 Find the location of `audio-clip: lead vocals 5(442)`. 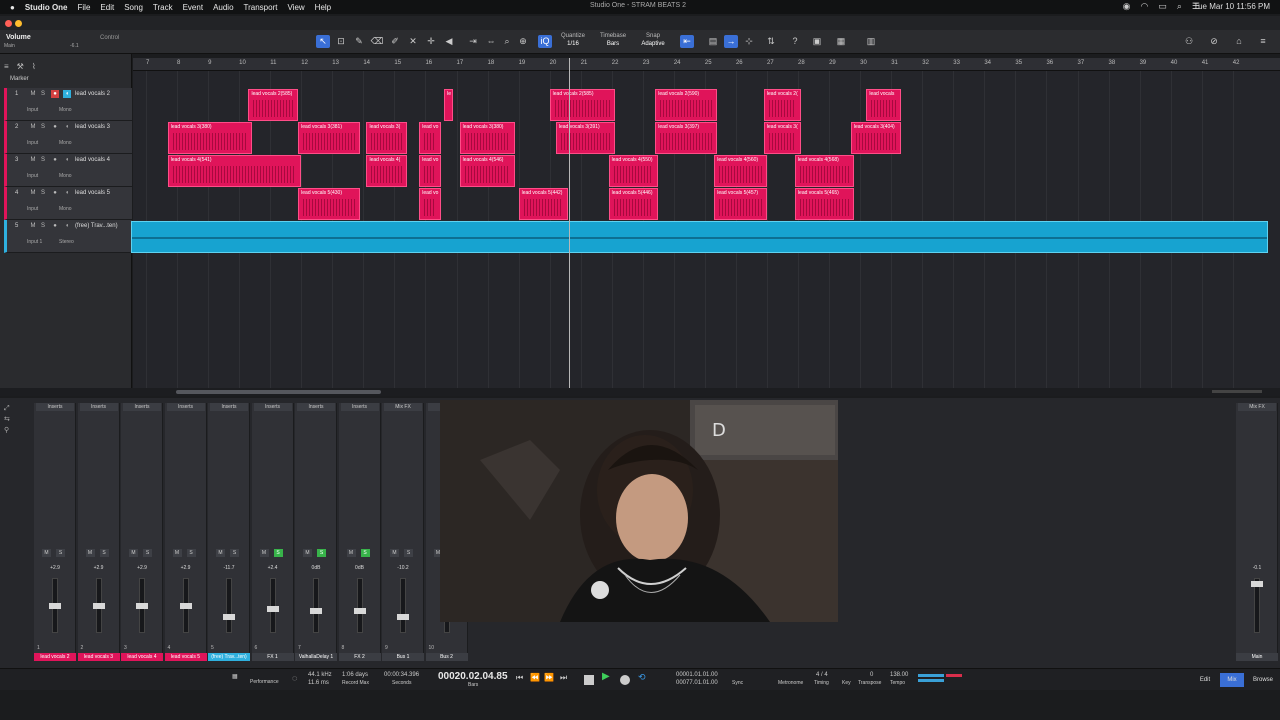

audio-clip: lead vocals 5(442) is located at coordinates (543, 204).